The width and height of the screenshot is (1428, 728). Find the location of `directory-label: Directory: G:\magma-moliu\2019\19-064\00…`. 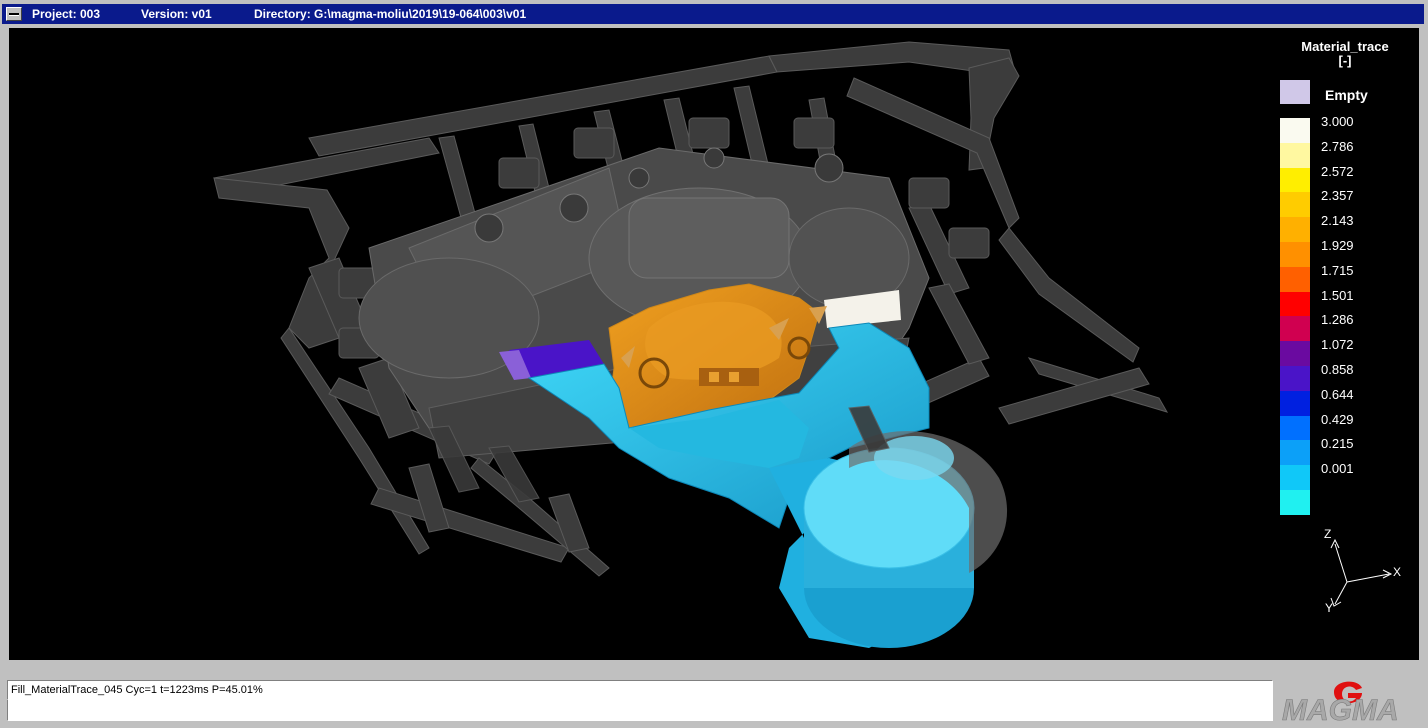

directory-label: Directory: G:\magma-moliu\2019\19-064\00… is located at coordinates (390, 14).